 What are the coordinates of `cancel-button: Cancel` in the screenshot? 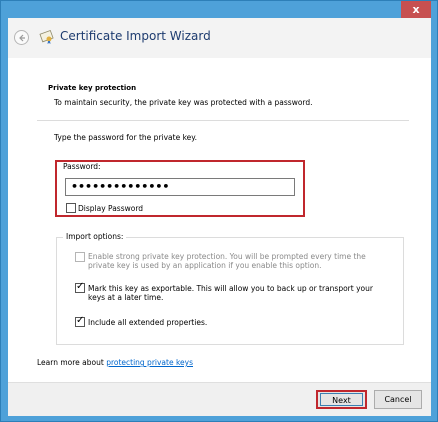 It's located at (398, 399).